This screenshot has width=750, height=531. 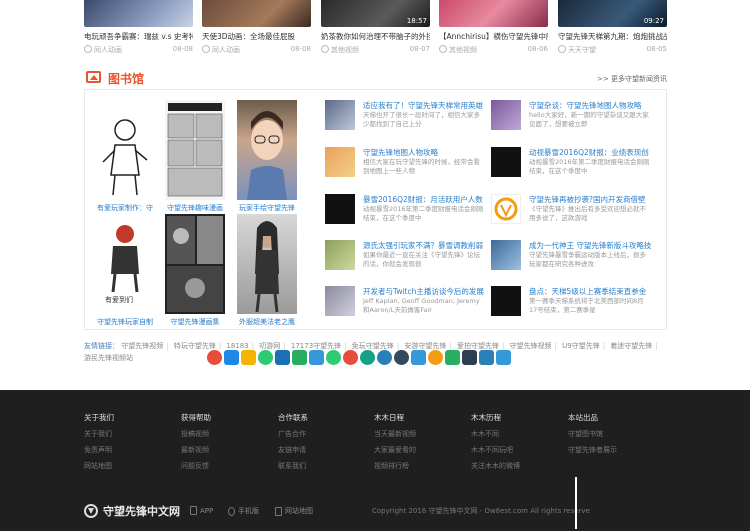 I want to click on renren-icon, so click(x=282, y=357).